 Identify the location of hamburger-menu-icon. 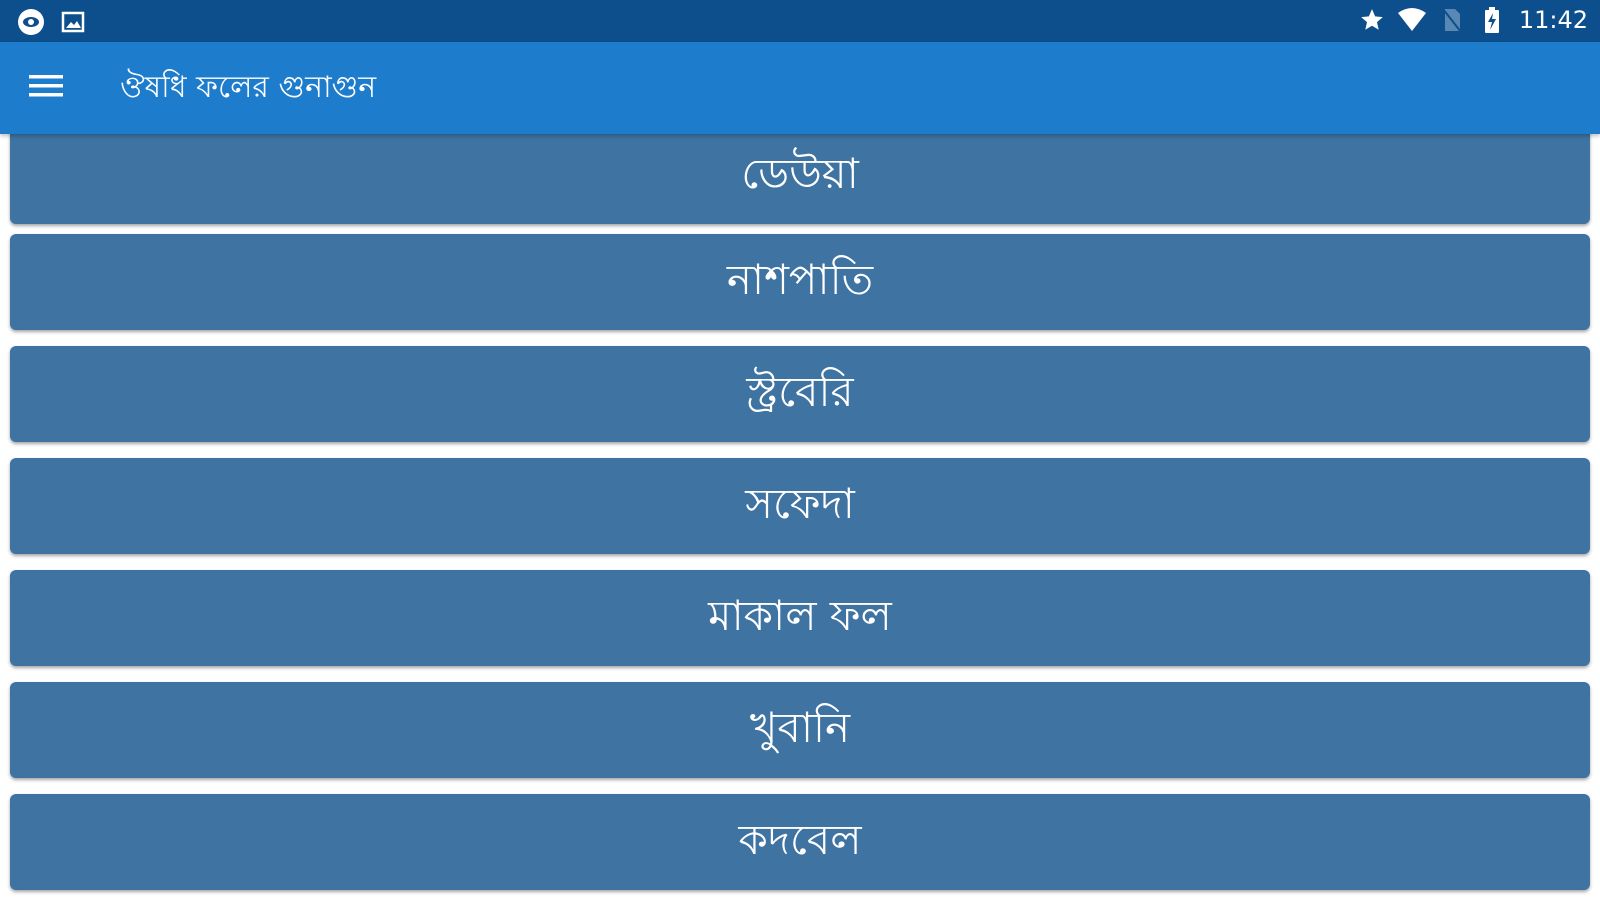
(46, 88).